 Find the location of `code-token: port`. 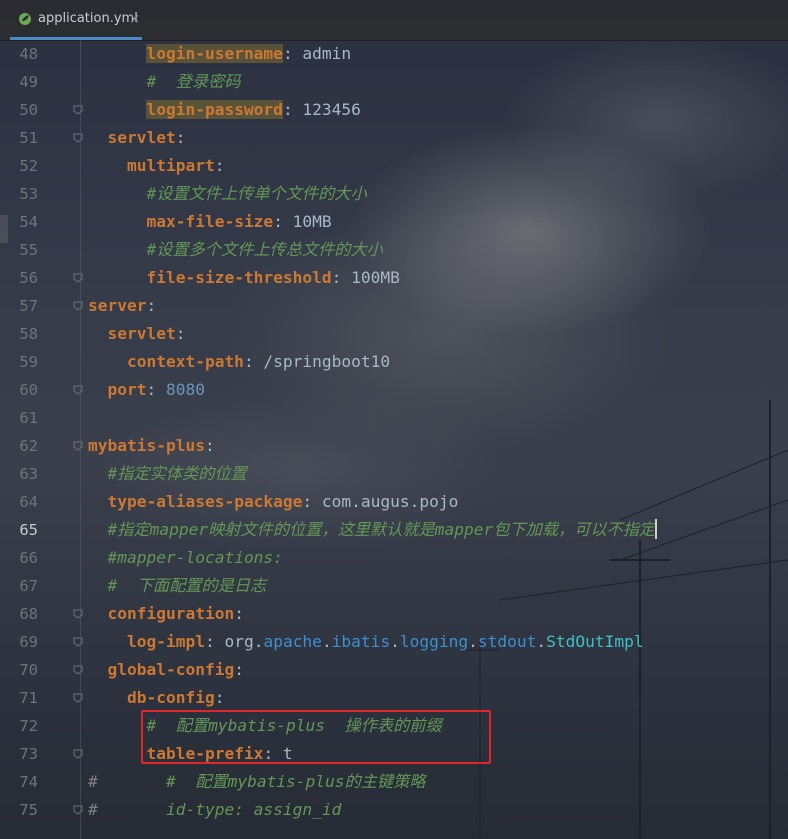

code-token: port is located at coordinates (127, 389).